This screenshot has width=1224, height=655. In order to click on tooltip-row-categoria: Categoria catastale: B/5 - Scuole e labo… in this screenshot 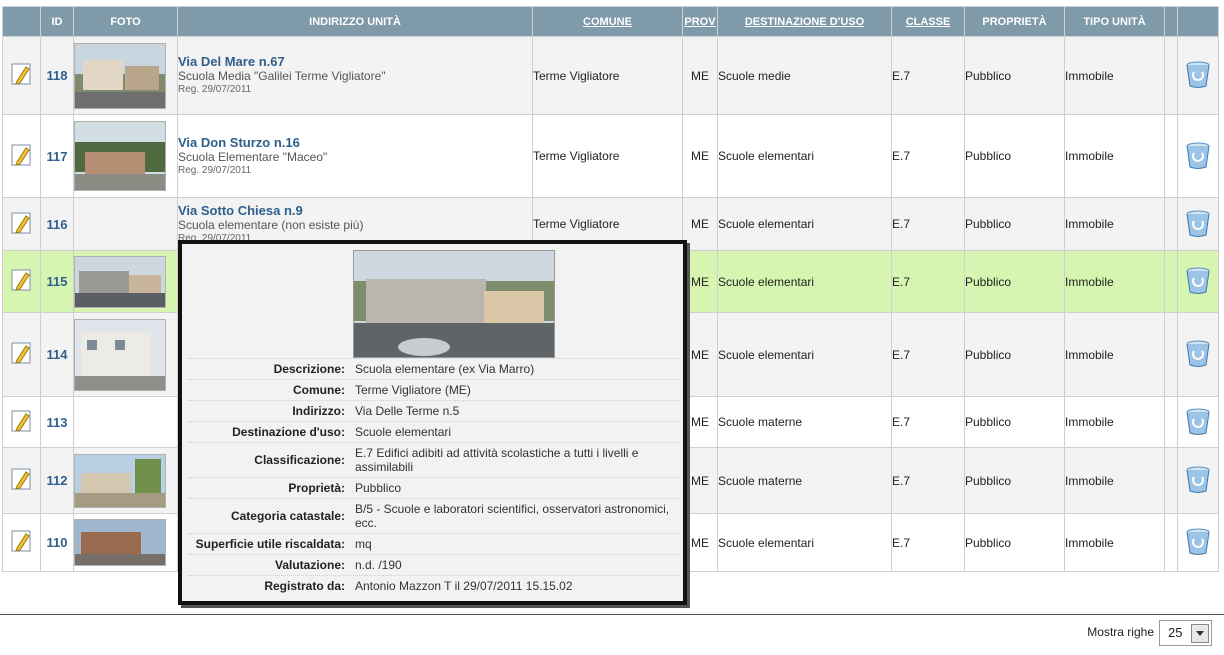, I will do `click(434, 515)`.